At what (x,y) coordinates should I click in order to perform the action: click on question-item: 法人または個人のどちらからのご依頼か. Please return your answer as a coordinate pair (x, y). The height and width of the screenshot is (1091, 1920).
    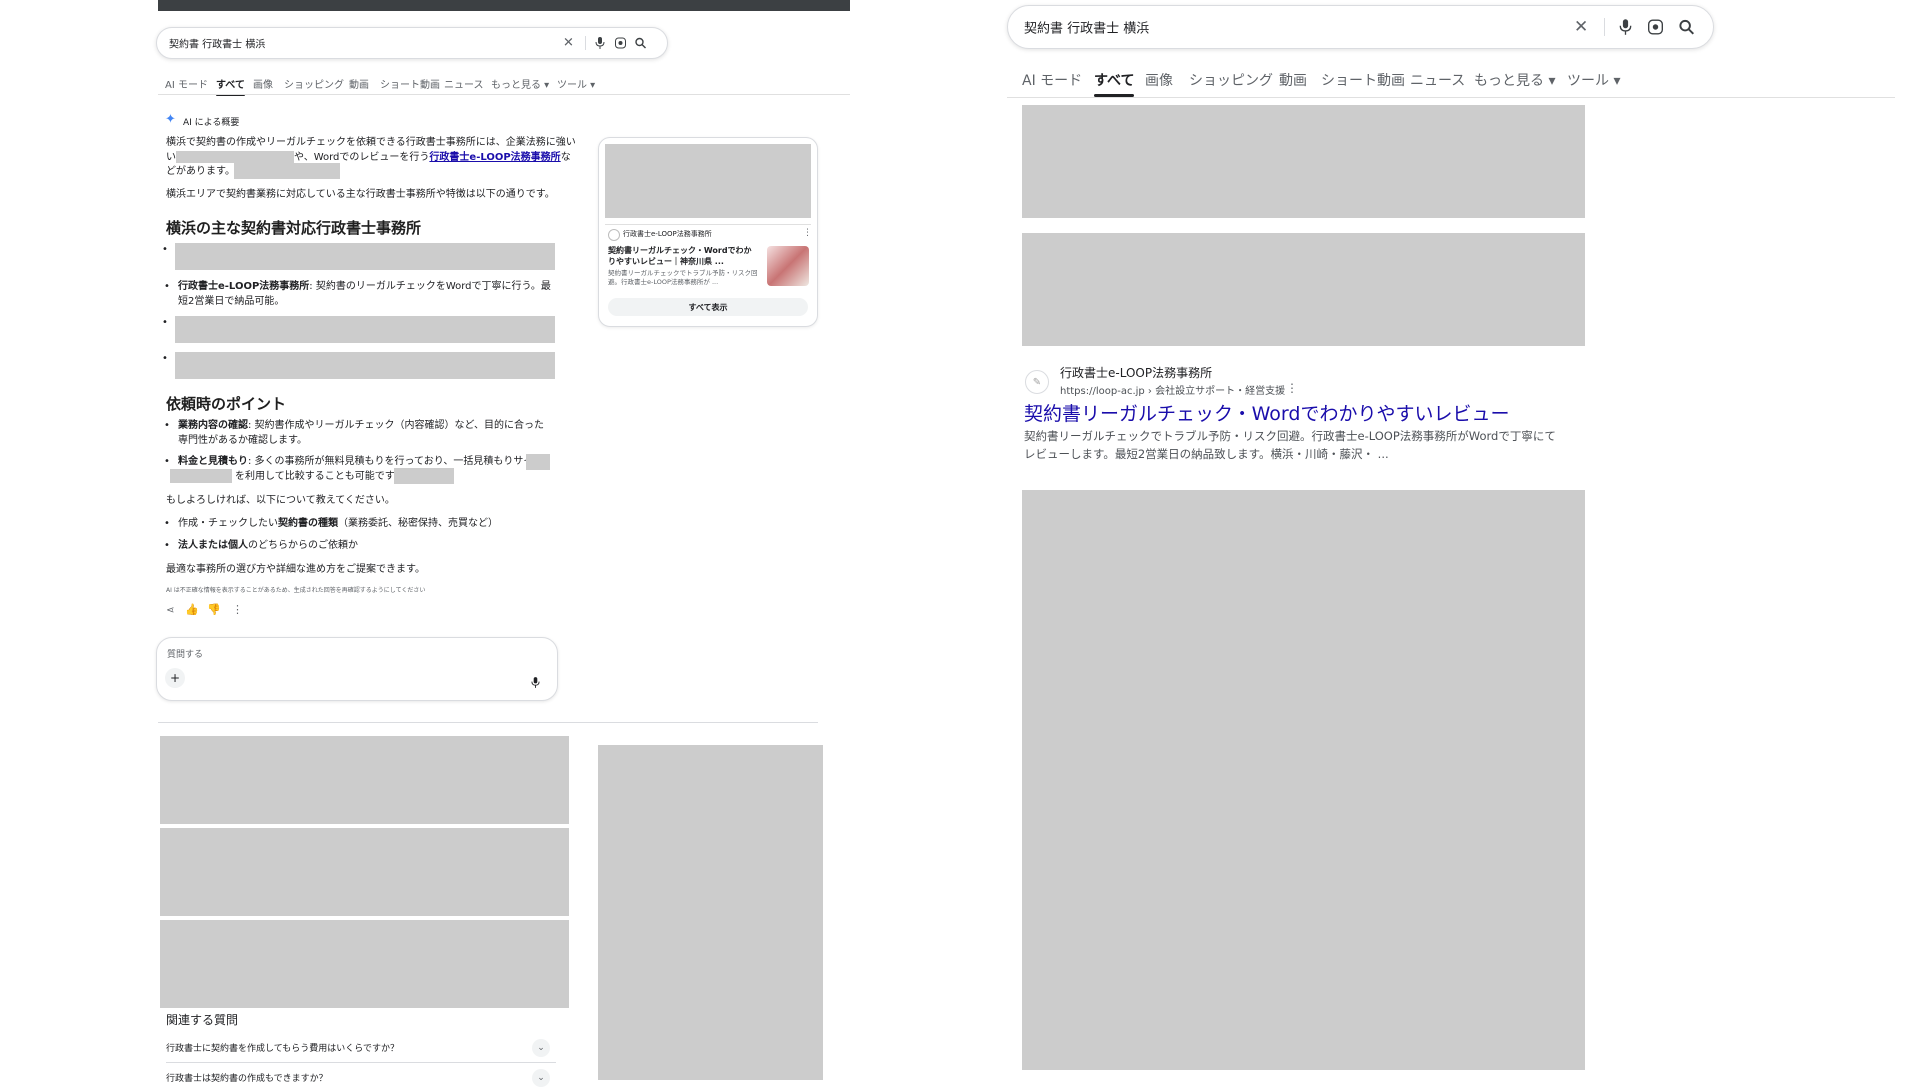
    Looking at the image, I should click on (261, 545).